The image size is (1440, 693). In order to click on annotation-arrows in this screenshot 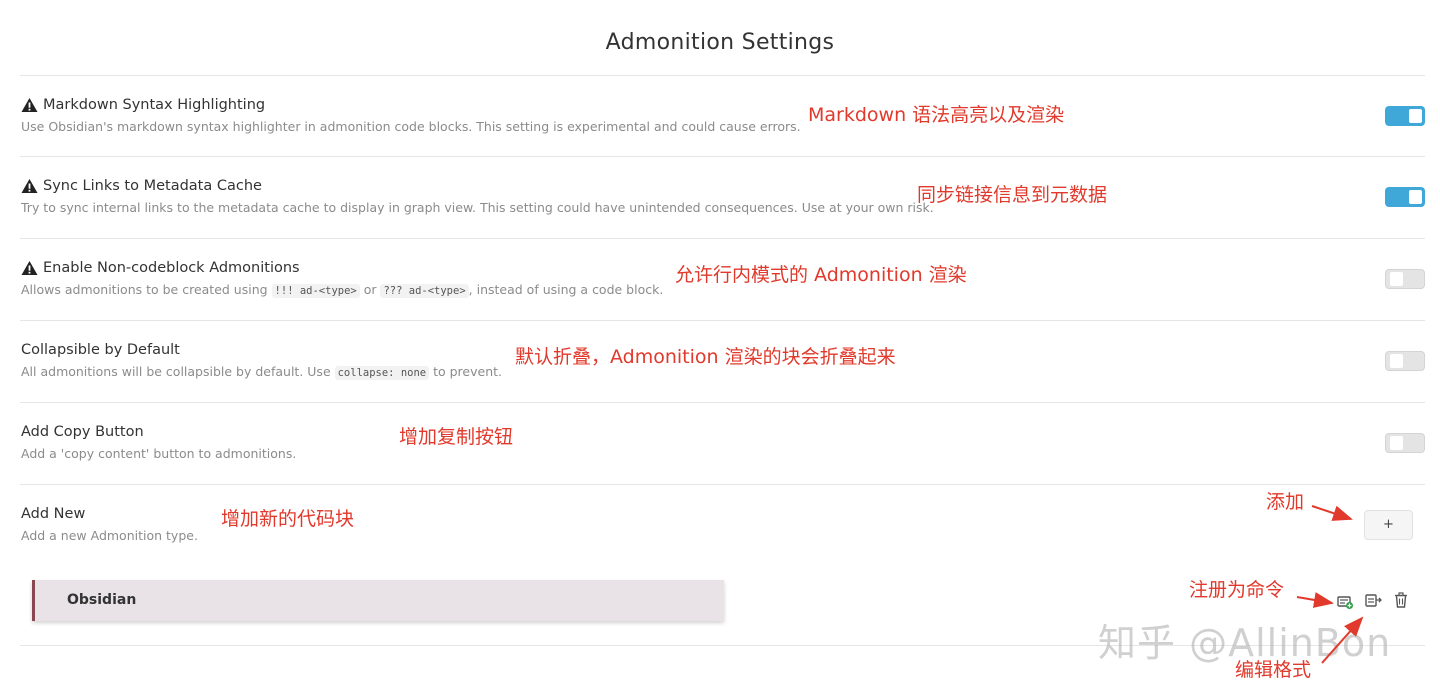, I will do `click(1330, 584)`.